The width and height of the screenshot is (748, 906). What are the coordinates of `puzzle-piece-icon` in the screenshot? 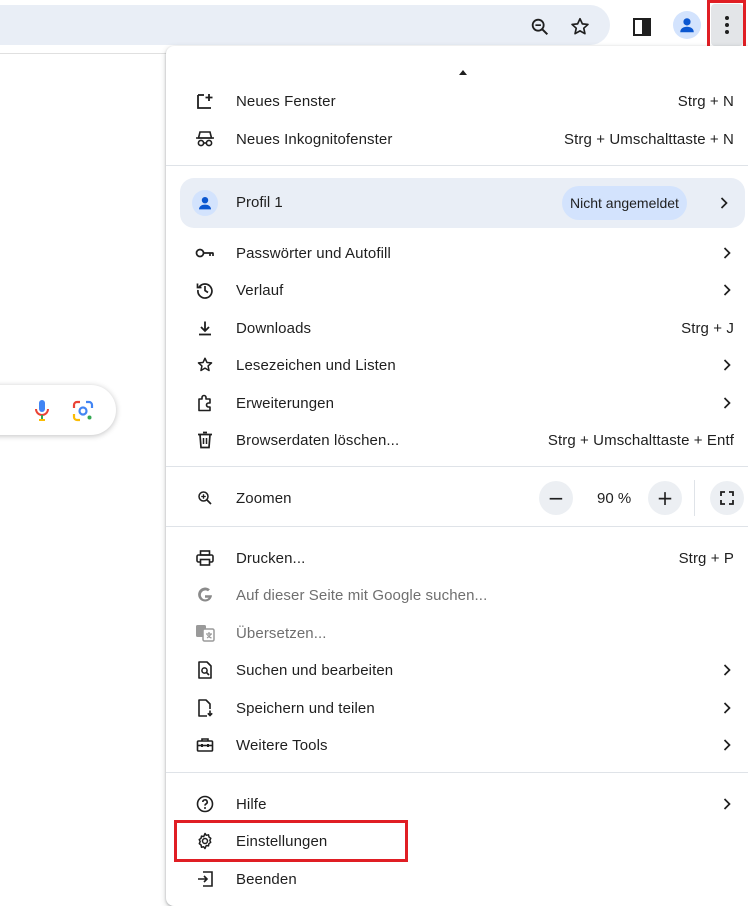 It's located at (205, 403).